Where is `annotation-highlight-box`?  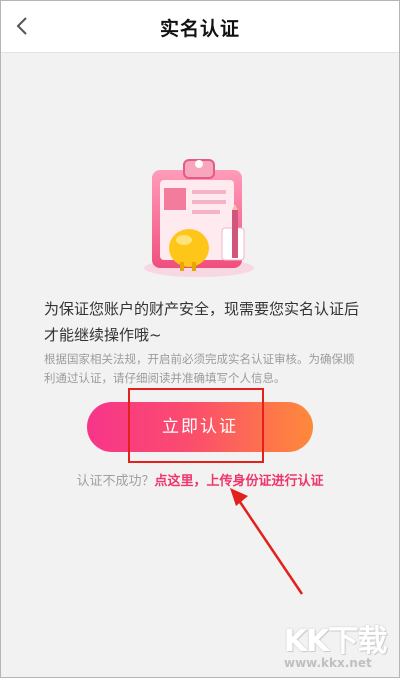
annotation-highlight-box is located at coordinates (196, 425).